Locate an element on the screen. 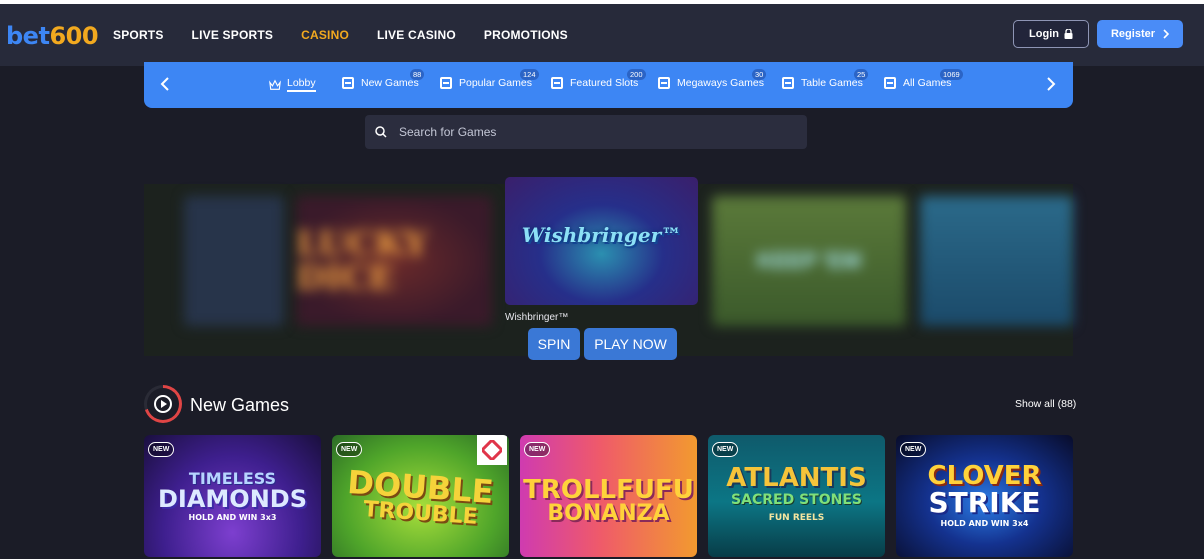  tab-all-games: All Games 1069 is located at coordinates (923, 79).